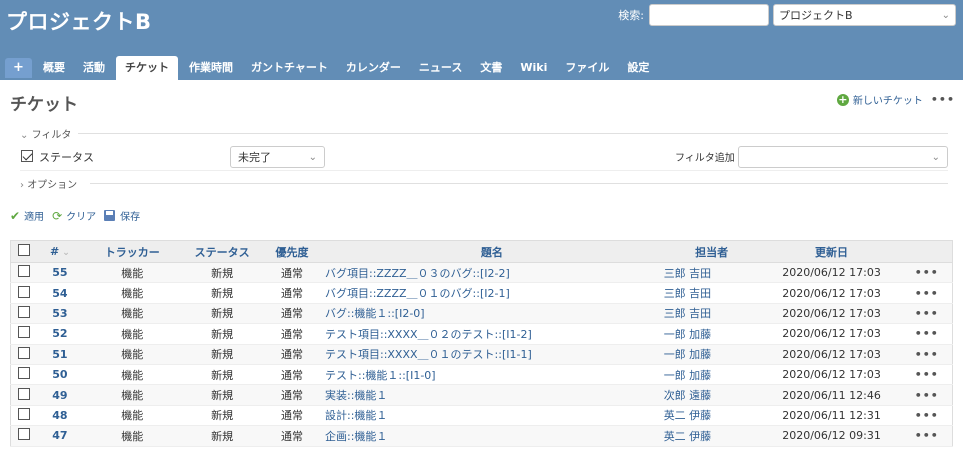  I want to click on issue-subject-cell: テスト項目::XXXX＿０２のテスト::[I1-2], so click(491, 334).